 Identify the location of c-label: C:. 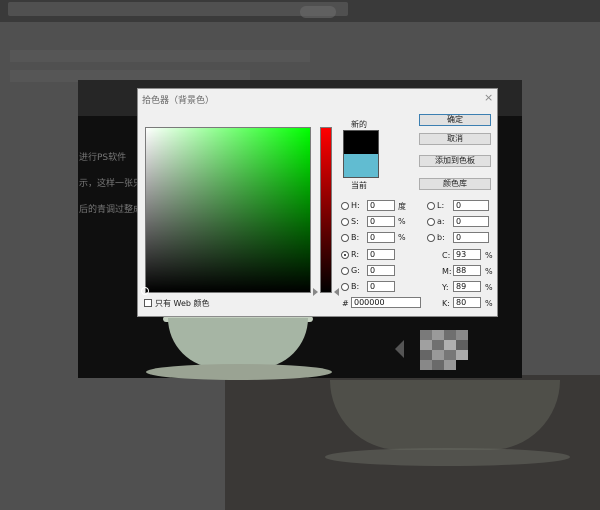
(446, 255).